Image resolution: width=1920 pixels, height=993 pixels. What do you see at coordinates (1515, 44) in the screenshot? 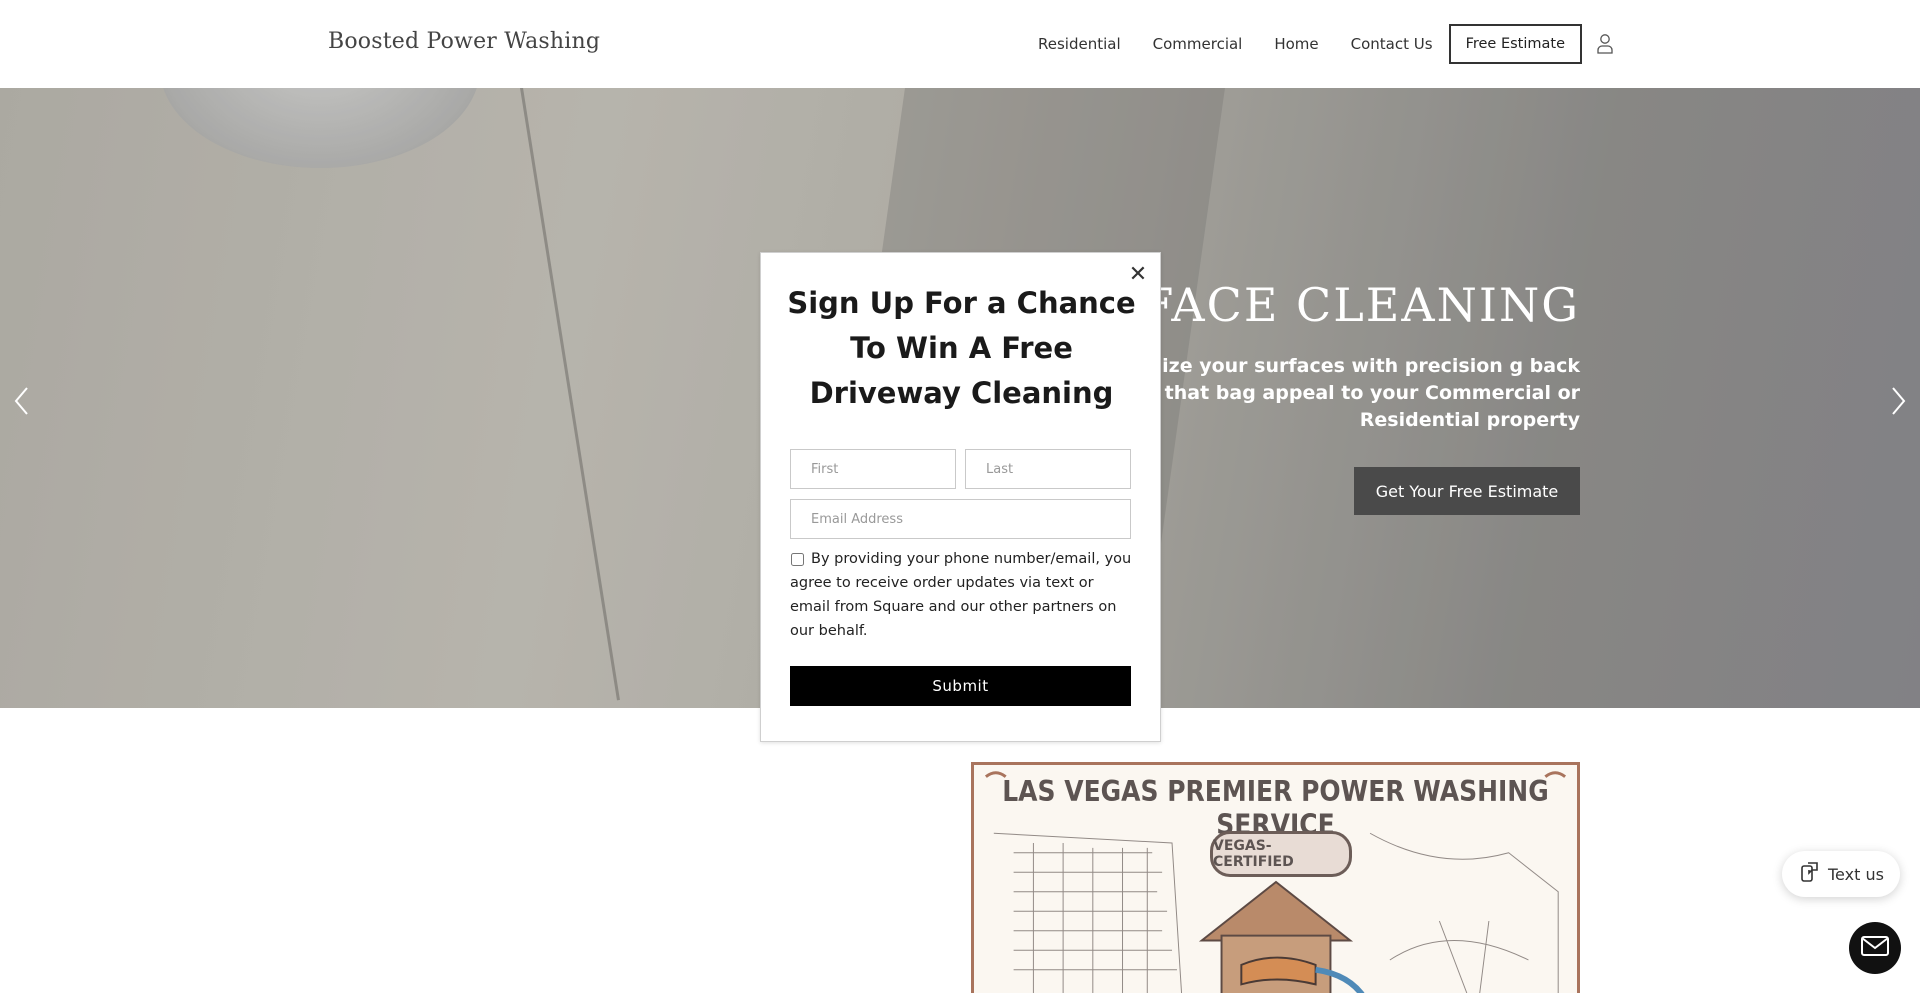
I see `free-estimate-button: Free Estimate` at bounding box center [1515, 44].